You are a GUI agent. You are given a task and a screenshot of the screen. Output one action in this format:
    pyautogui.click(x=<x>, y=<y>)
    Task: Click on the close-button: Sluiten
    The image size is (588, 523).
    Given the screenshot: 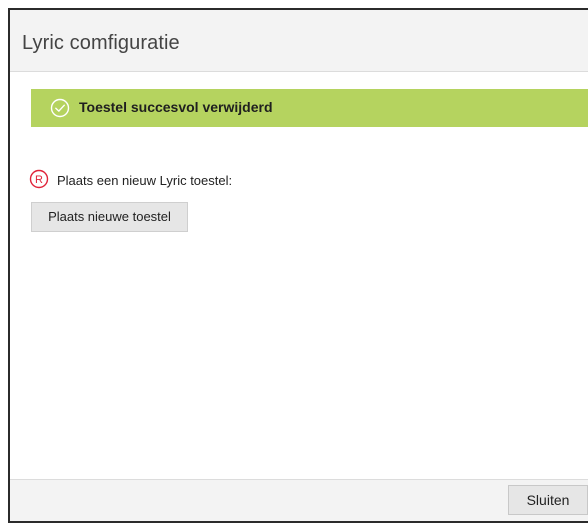 What is the action you would take?
    pyautogui.click(x=548, y=500)
    